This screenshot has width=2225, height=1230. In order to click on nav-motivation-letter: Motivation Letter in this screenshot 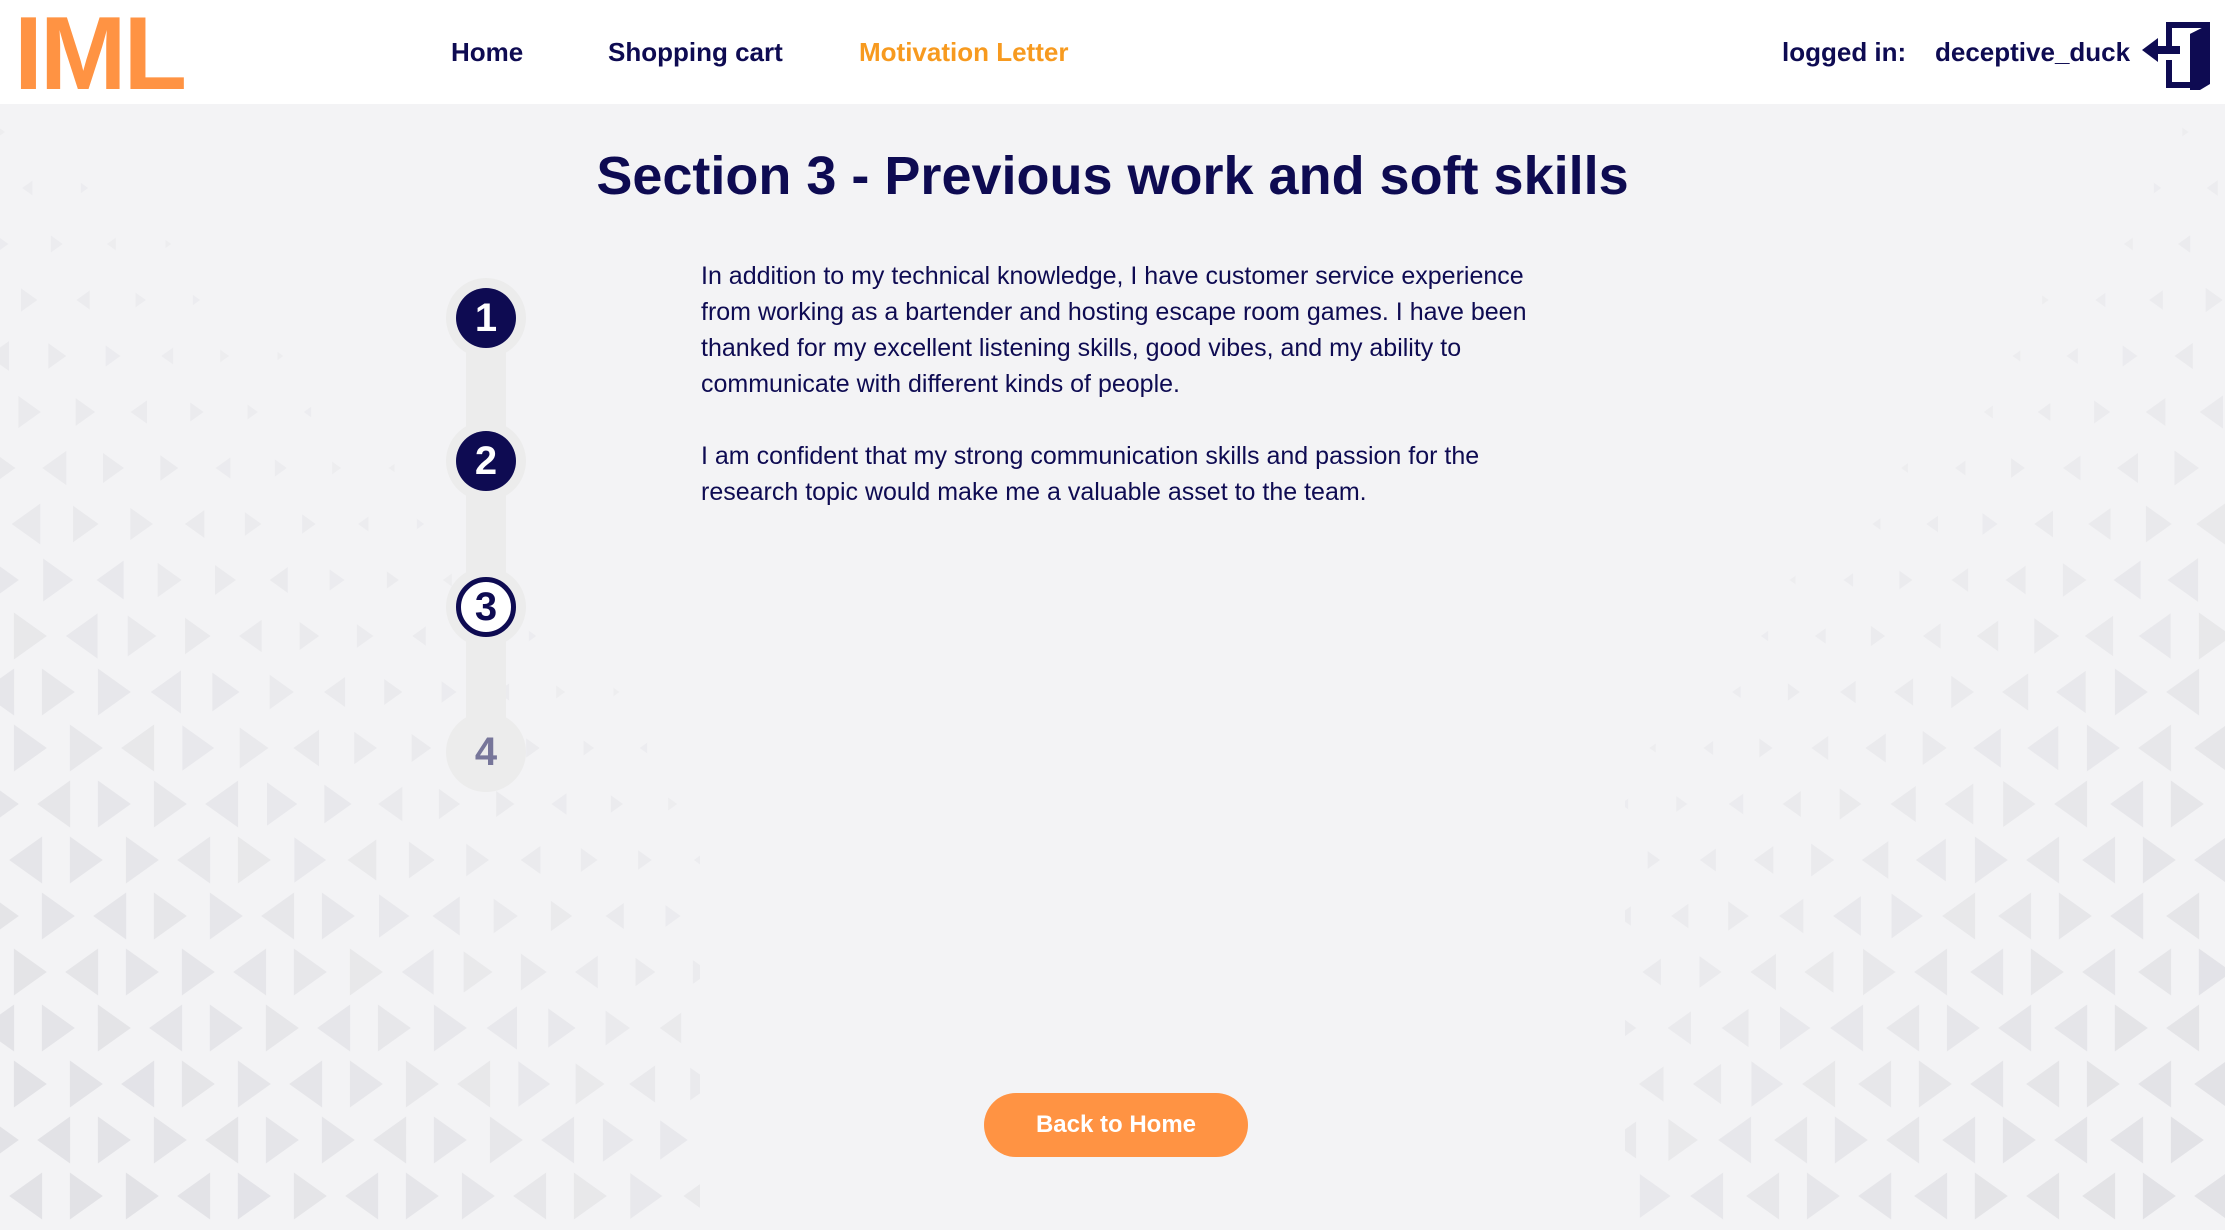, I will do `click(963, 52)`.